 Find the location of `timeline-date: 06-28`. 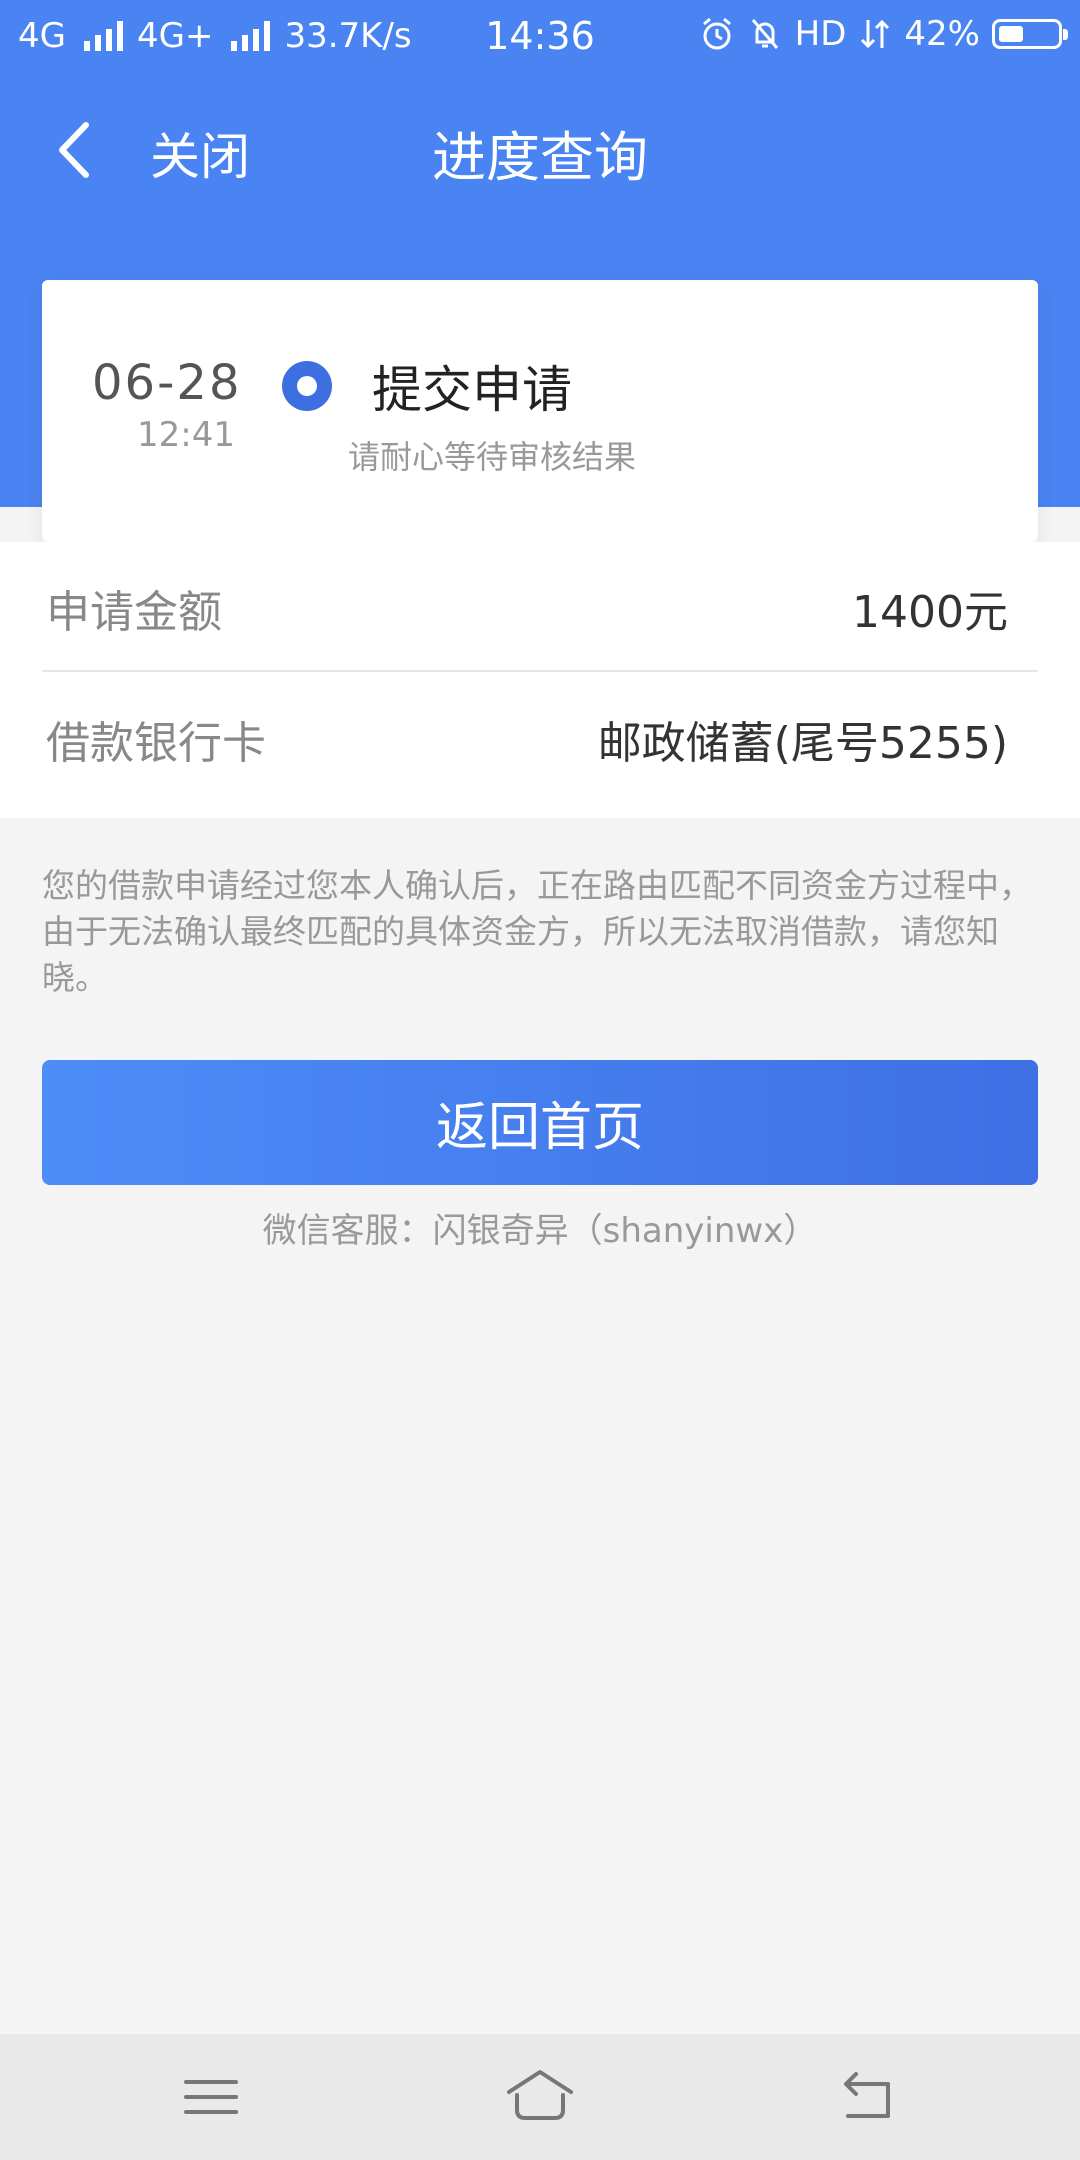

timeline-date: 06-28 is located at coordinates (167, 383).